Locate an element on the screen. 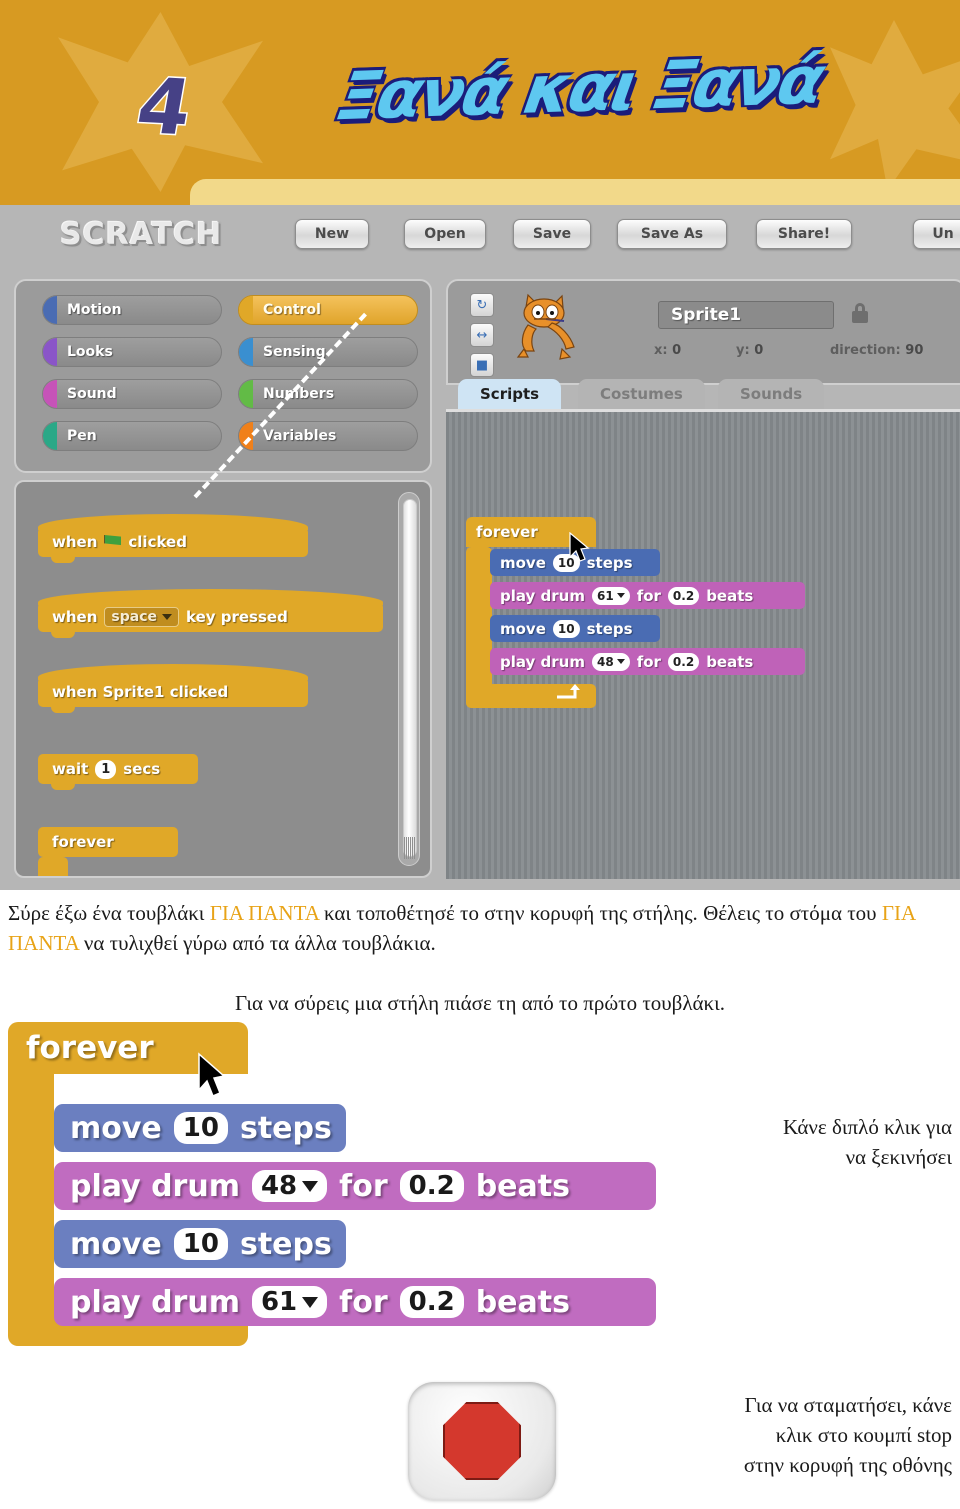 This screenshot has width=960, height=1509. script-block-play-drum-1: play drum 61 for 0.2 beats is located at coordinates (647, 595).